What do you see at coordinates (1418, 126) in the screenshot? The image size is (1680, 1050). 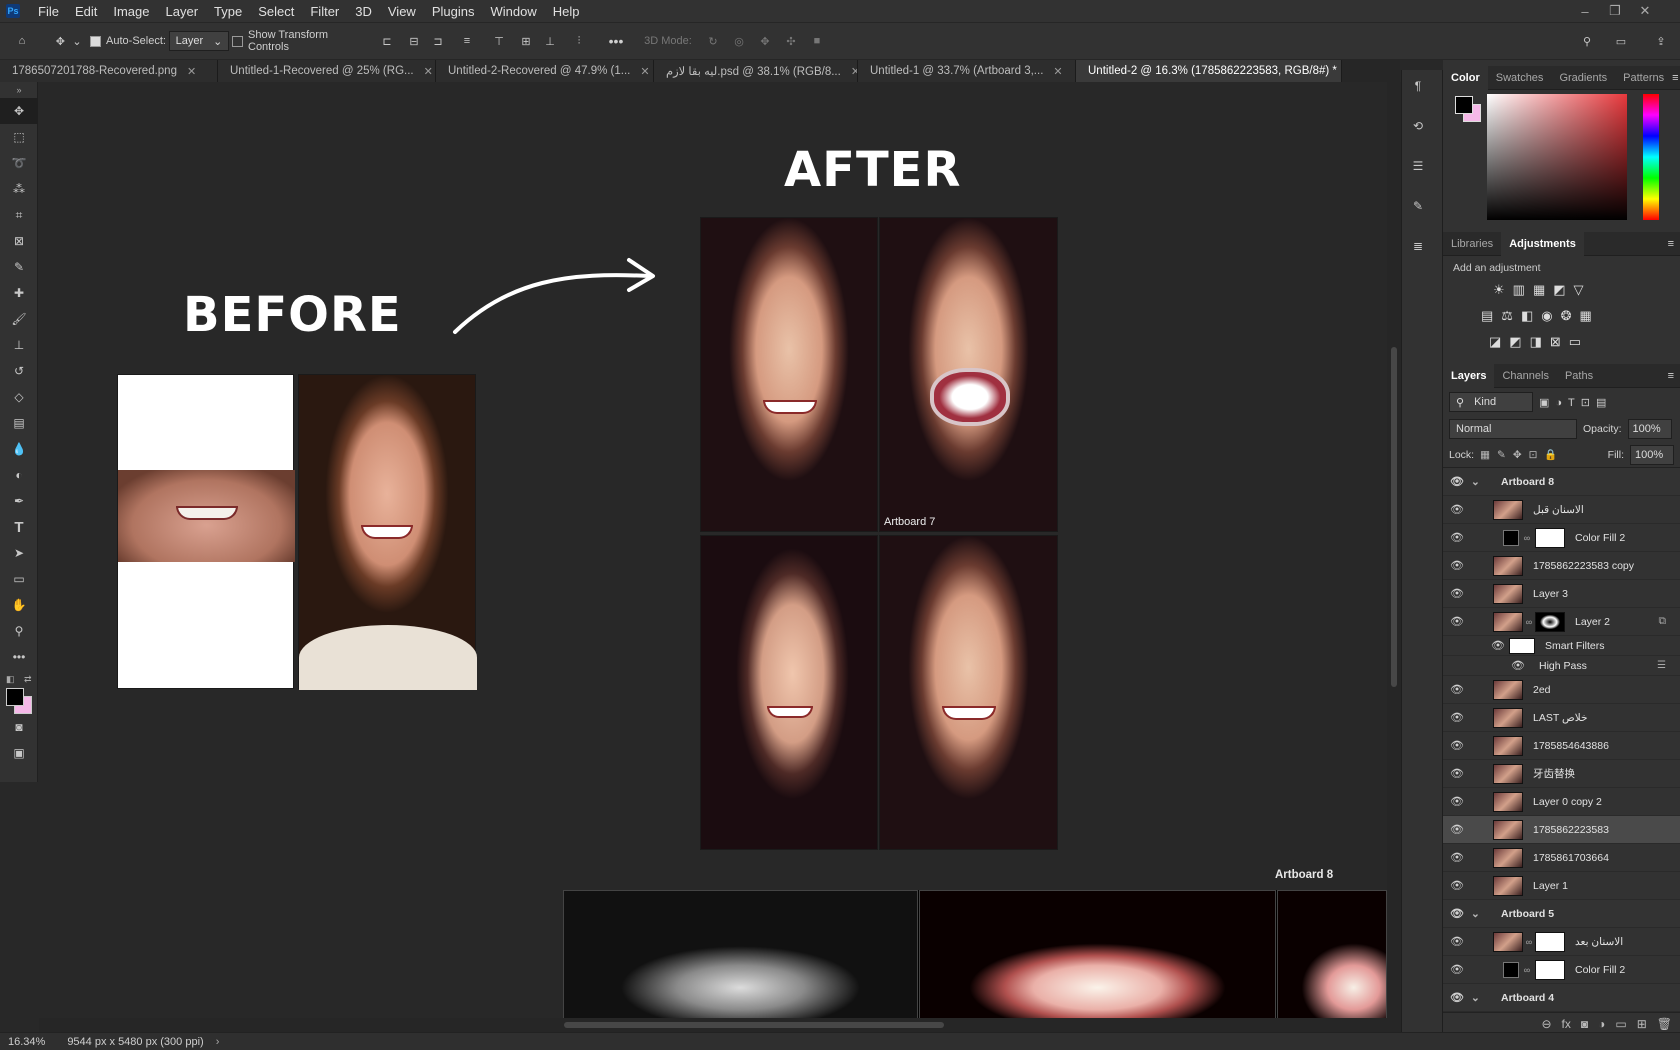 I see `history-panel-button: ⟲` at bounding box center [1418, 126].